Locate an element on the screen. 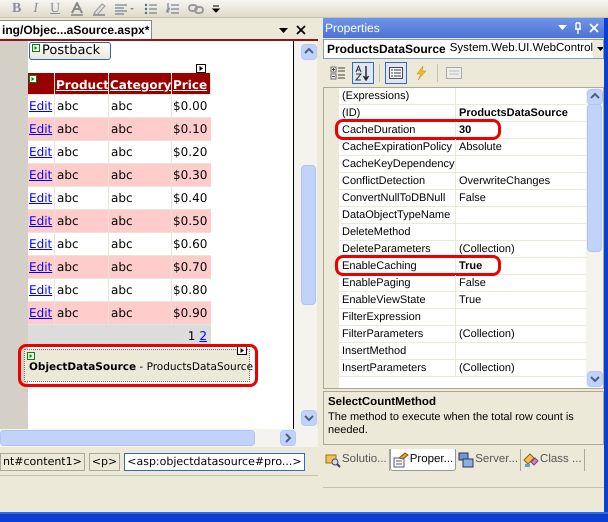 The height and width of the screenshot is (522, 608). property-name: EnablePaging is located at coordinates (397, 283).